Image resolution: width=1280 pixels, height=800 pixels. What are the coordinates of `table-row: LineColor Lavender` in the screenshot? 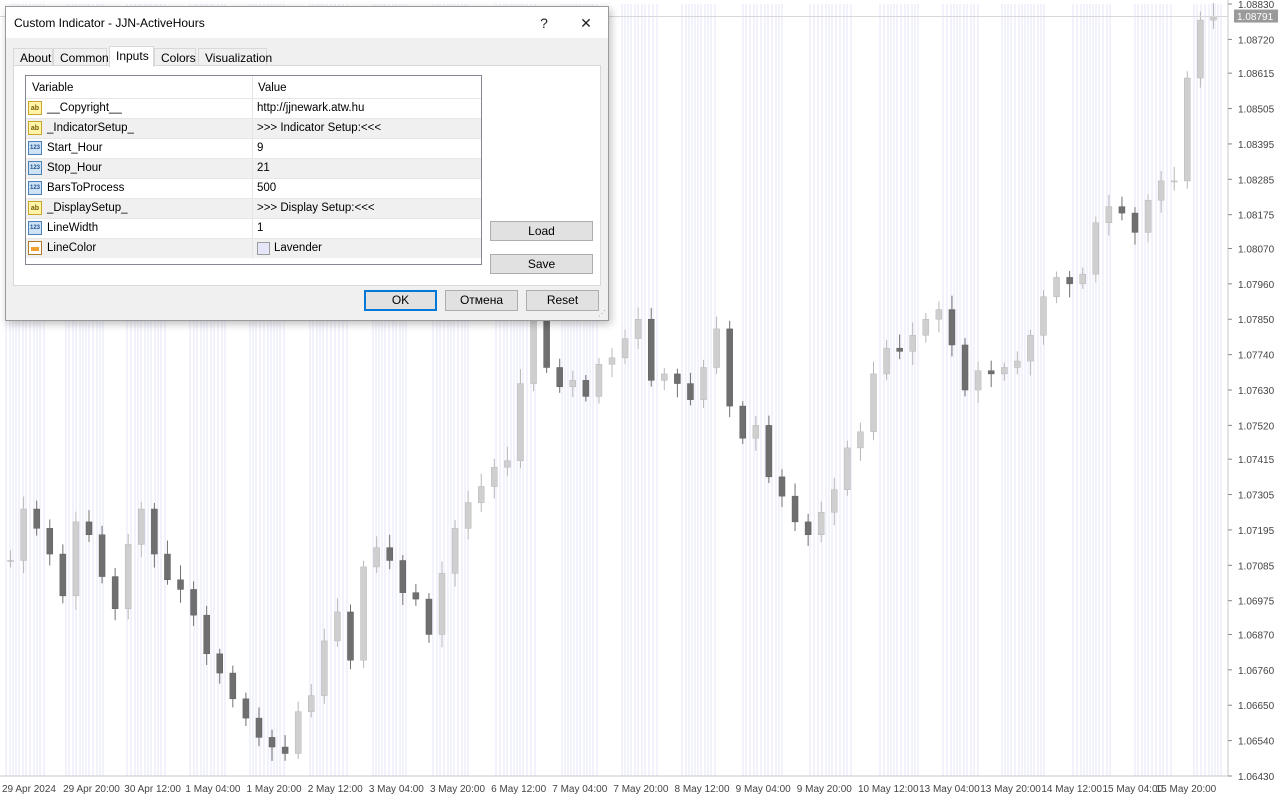 It's located at (253, 248).